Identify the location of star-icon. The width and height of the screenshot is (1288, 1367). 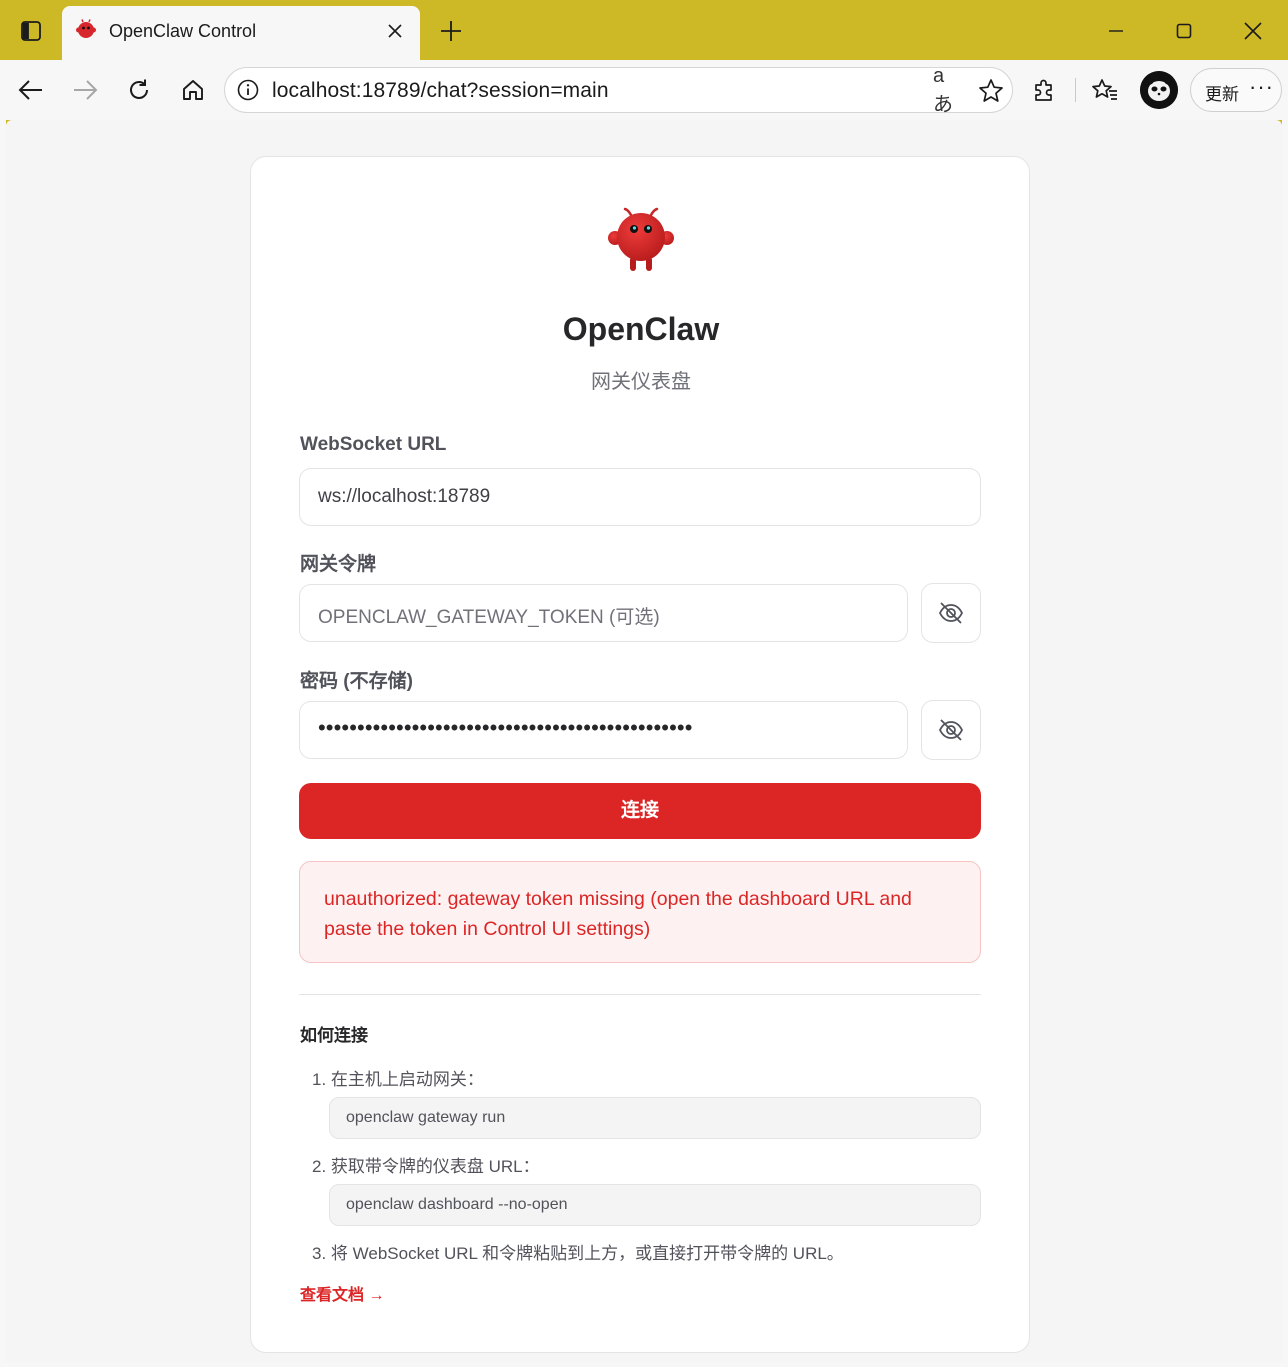
(991, 91).